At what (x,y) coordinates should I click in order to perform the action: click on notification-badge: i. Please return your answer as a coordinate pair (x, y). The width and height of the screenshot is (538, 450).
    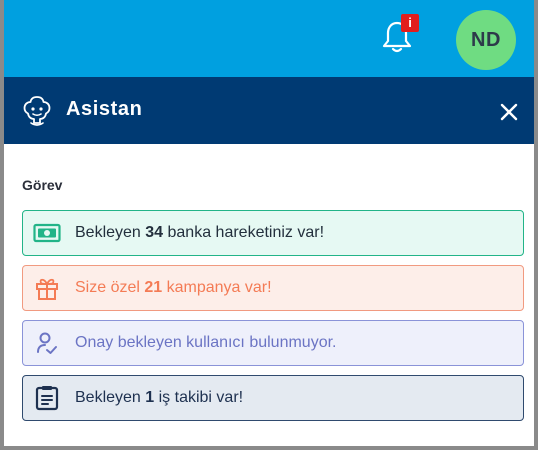
    Looking at the image, I should click on (410, 23).